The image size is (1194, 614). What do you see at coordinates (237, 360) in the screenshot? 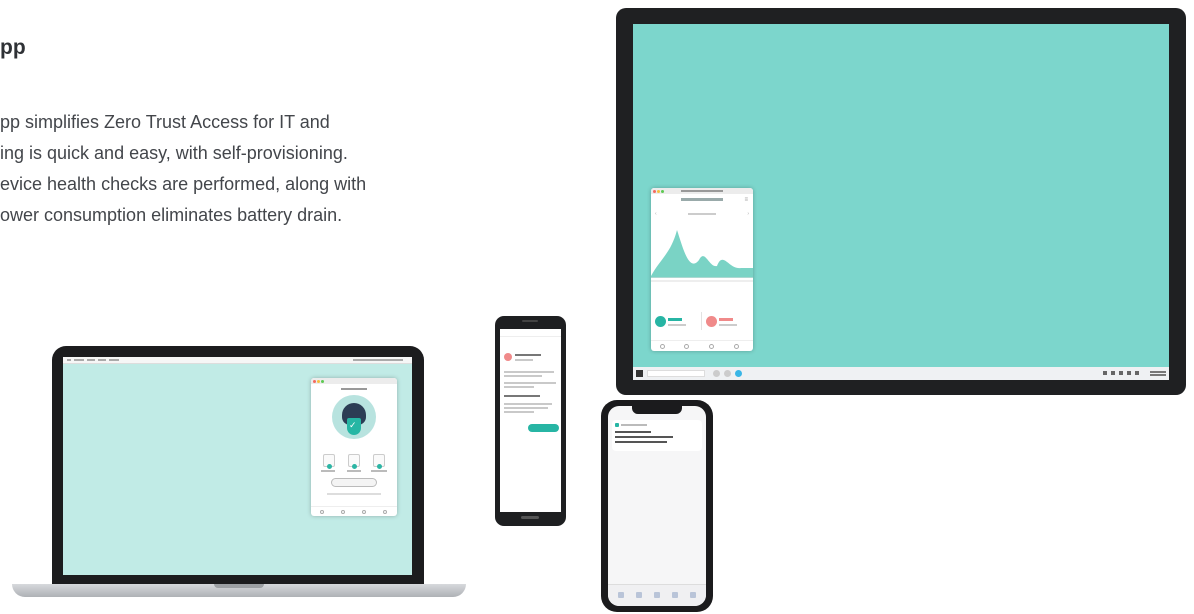
I see `mac-menu-bar` at bounding box center [237, 360].